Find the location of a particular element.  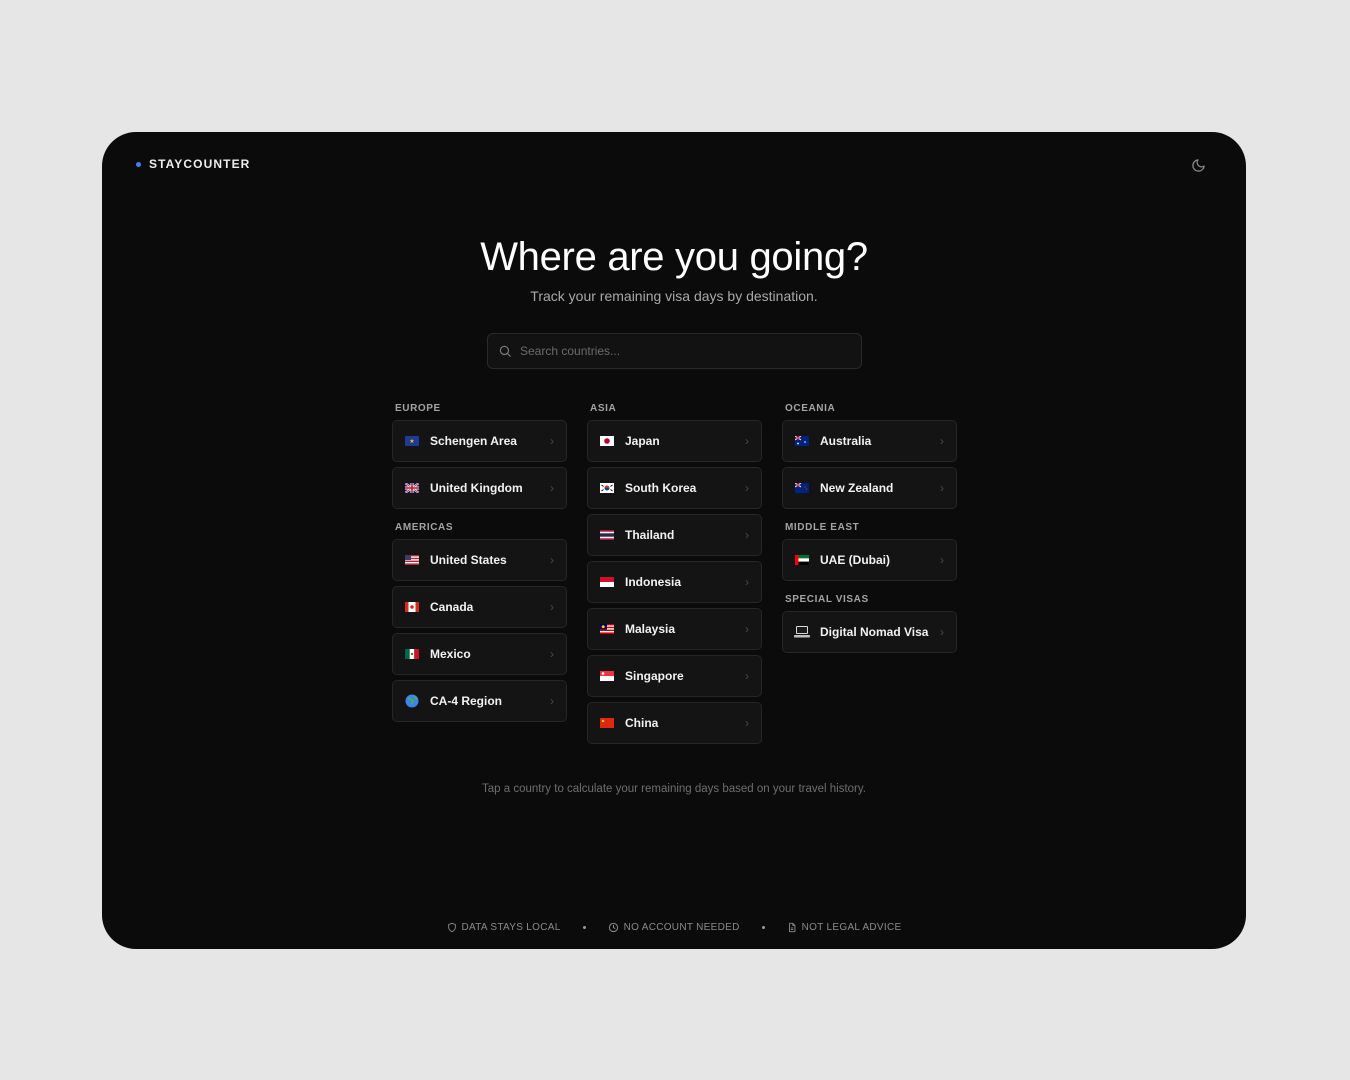

search-icon is located at coordinates (505, 351).